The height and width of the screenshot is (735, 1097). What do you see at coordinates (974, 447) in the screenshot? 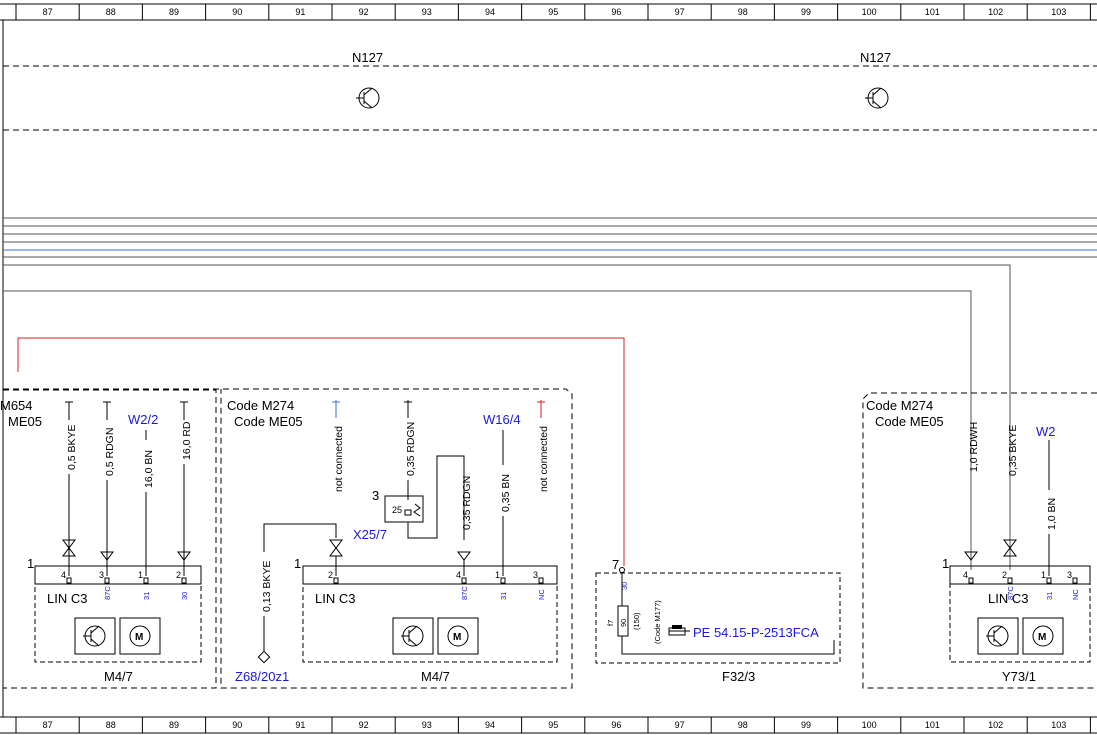
I see `wire-label: 1,0 RDWH` at bounding box center [974, 447].